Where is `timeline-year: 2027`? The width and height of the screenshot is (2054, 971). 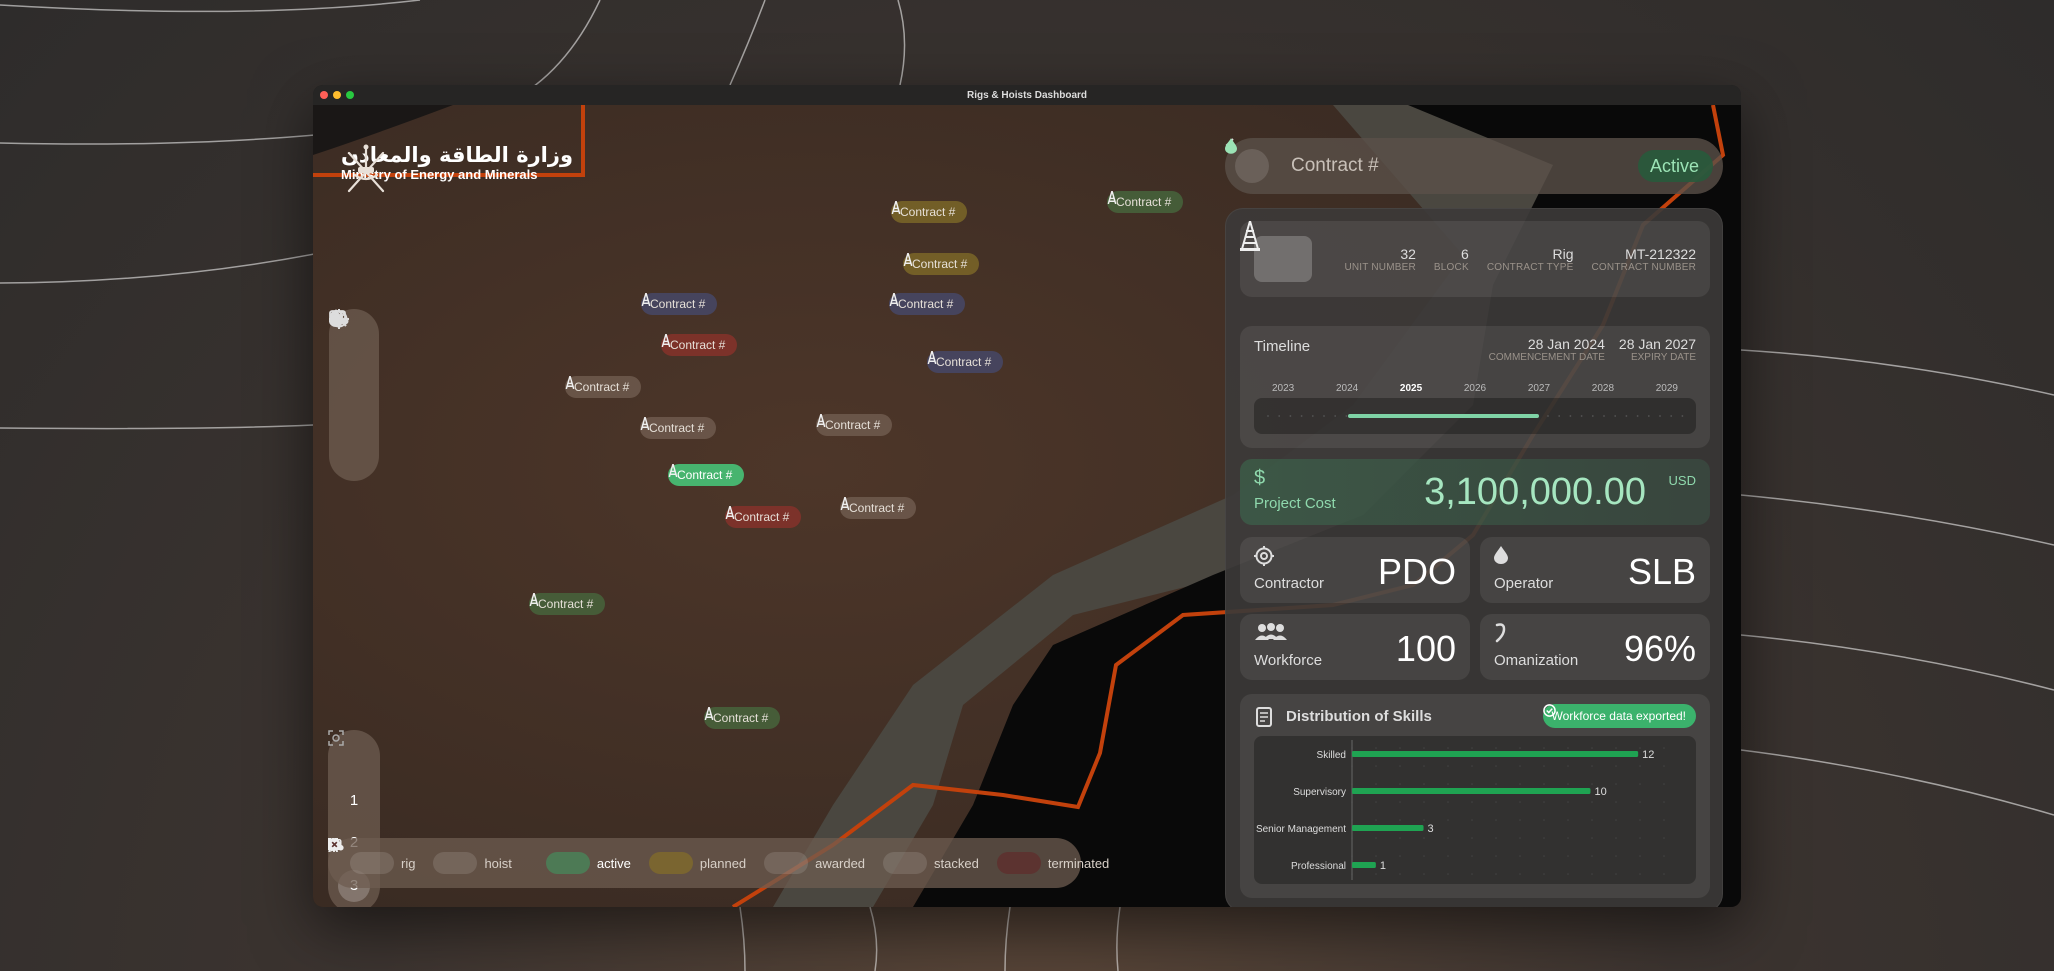 timeline-year: 2027 is located at coordinates (1539, 388).